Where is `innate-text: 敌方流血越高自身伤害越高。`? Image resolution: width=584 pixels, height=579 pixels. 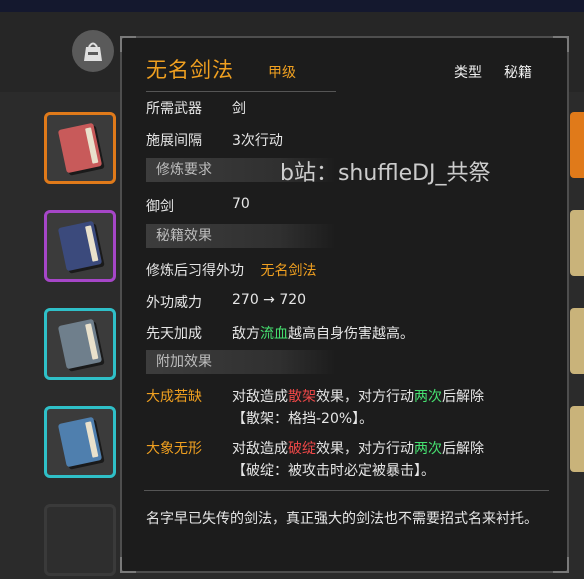
innate-text: 敌方流血越高自身伤害越高。 is located at coordinates (323, 333).